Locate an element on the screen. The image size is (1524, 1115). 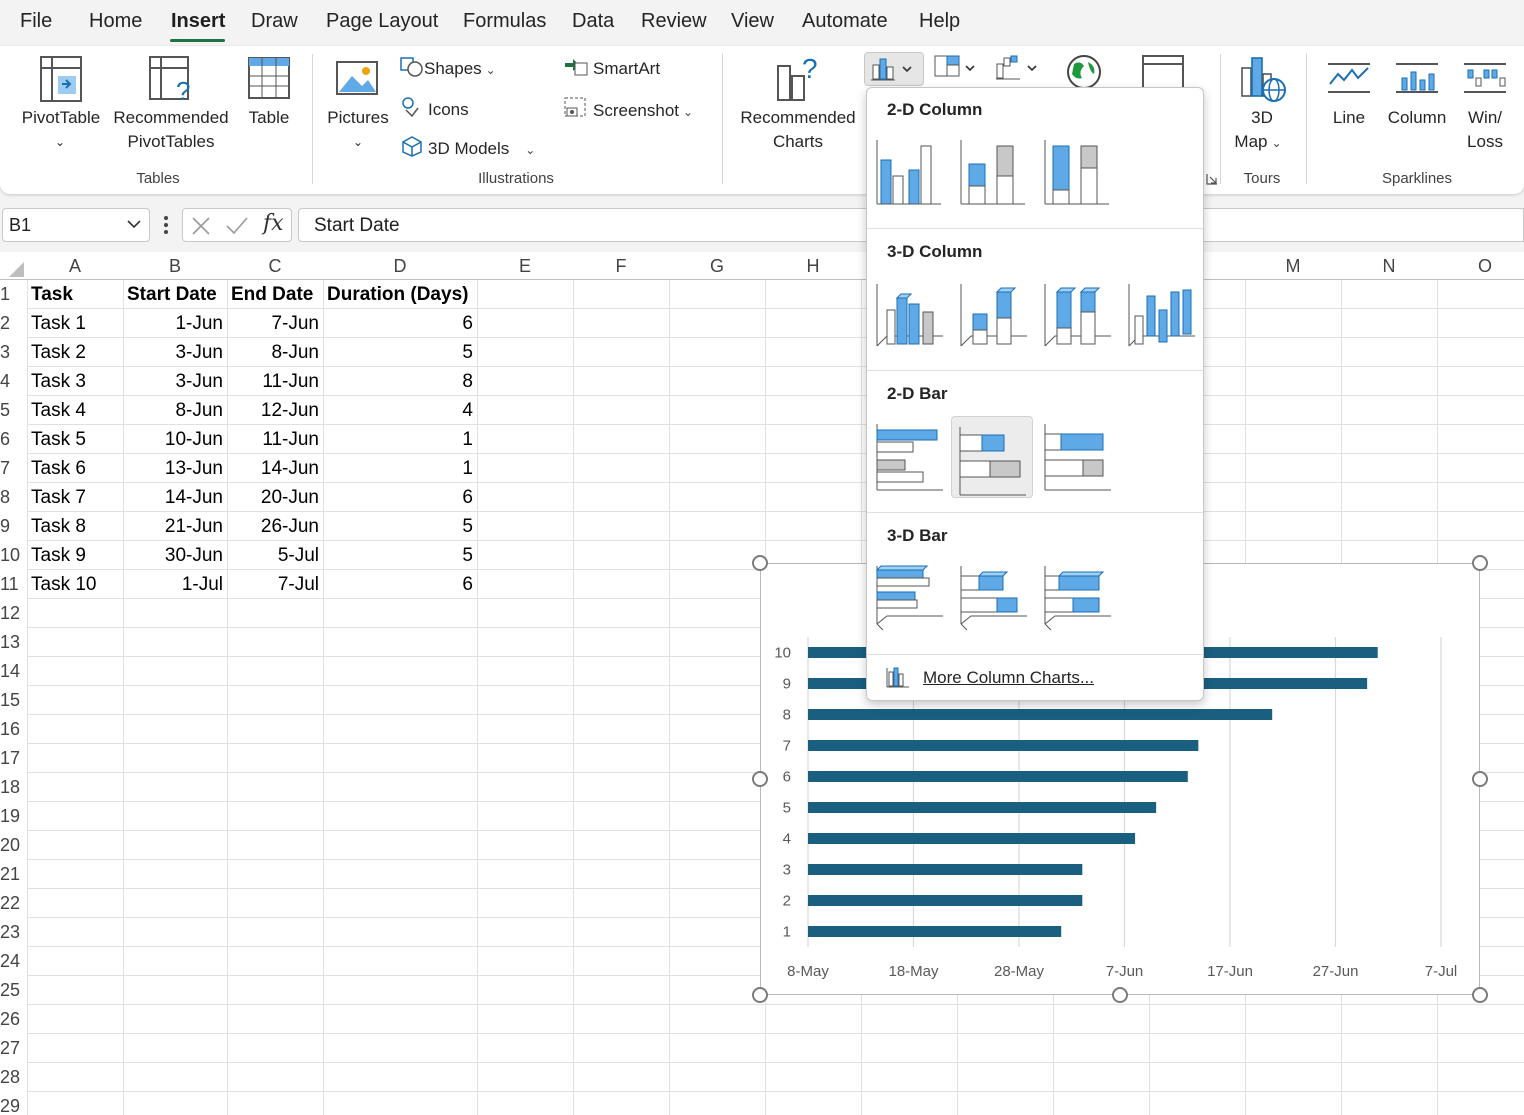
row-header: 16 is located at coordinates (13, 729).